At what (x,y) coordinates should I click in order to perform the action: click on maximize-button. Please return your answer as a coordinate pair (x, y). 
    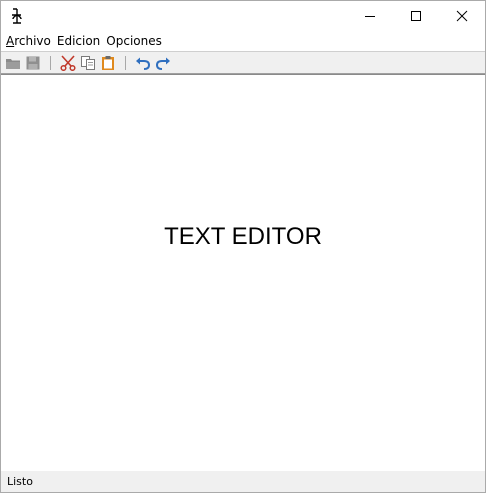
    Looking at the image, I should click on (416, 16).